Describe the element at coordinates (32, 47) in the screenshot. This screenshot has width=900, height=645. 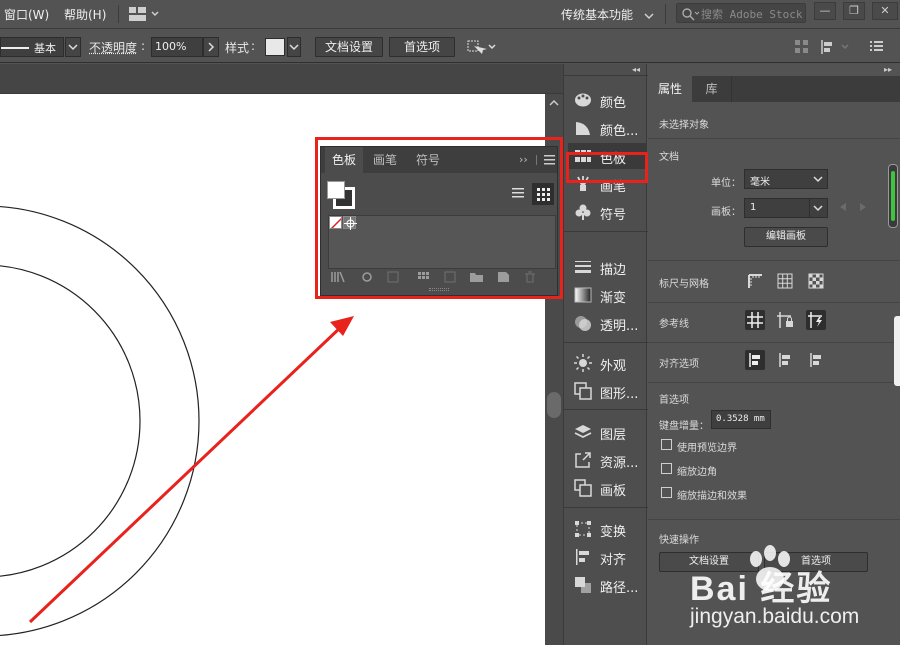
I see `stroke-profile-dropdown: 基本` at that location.